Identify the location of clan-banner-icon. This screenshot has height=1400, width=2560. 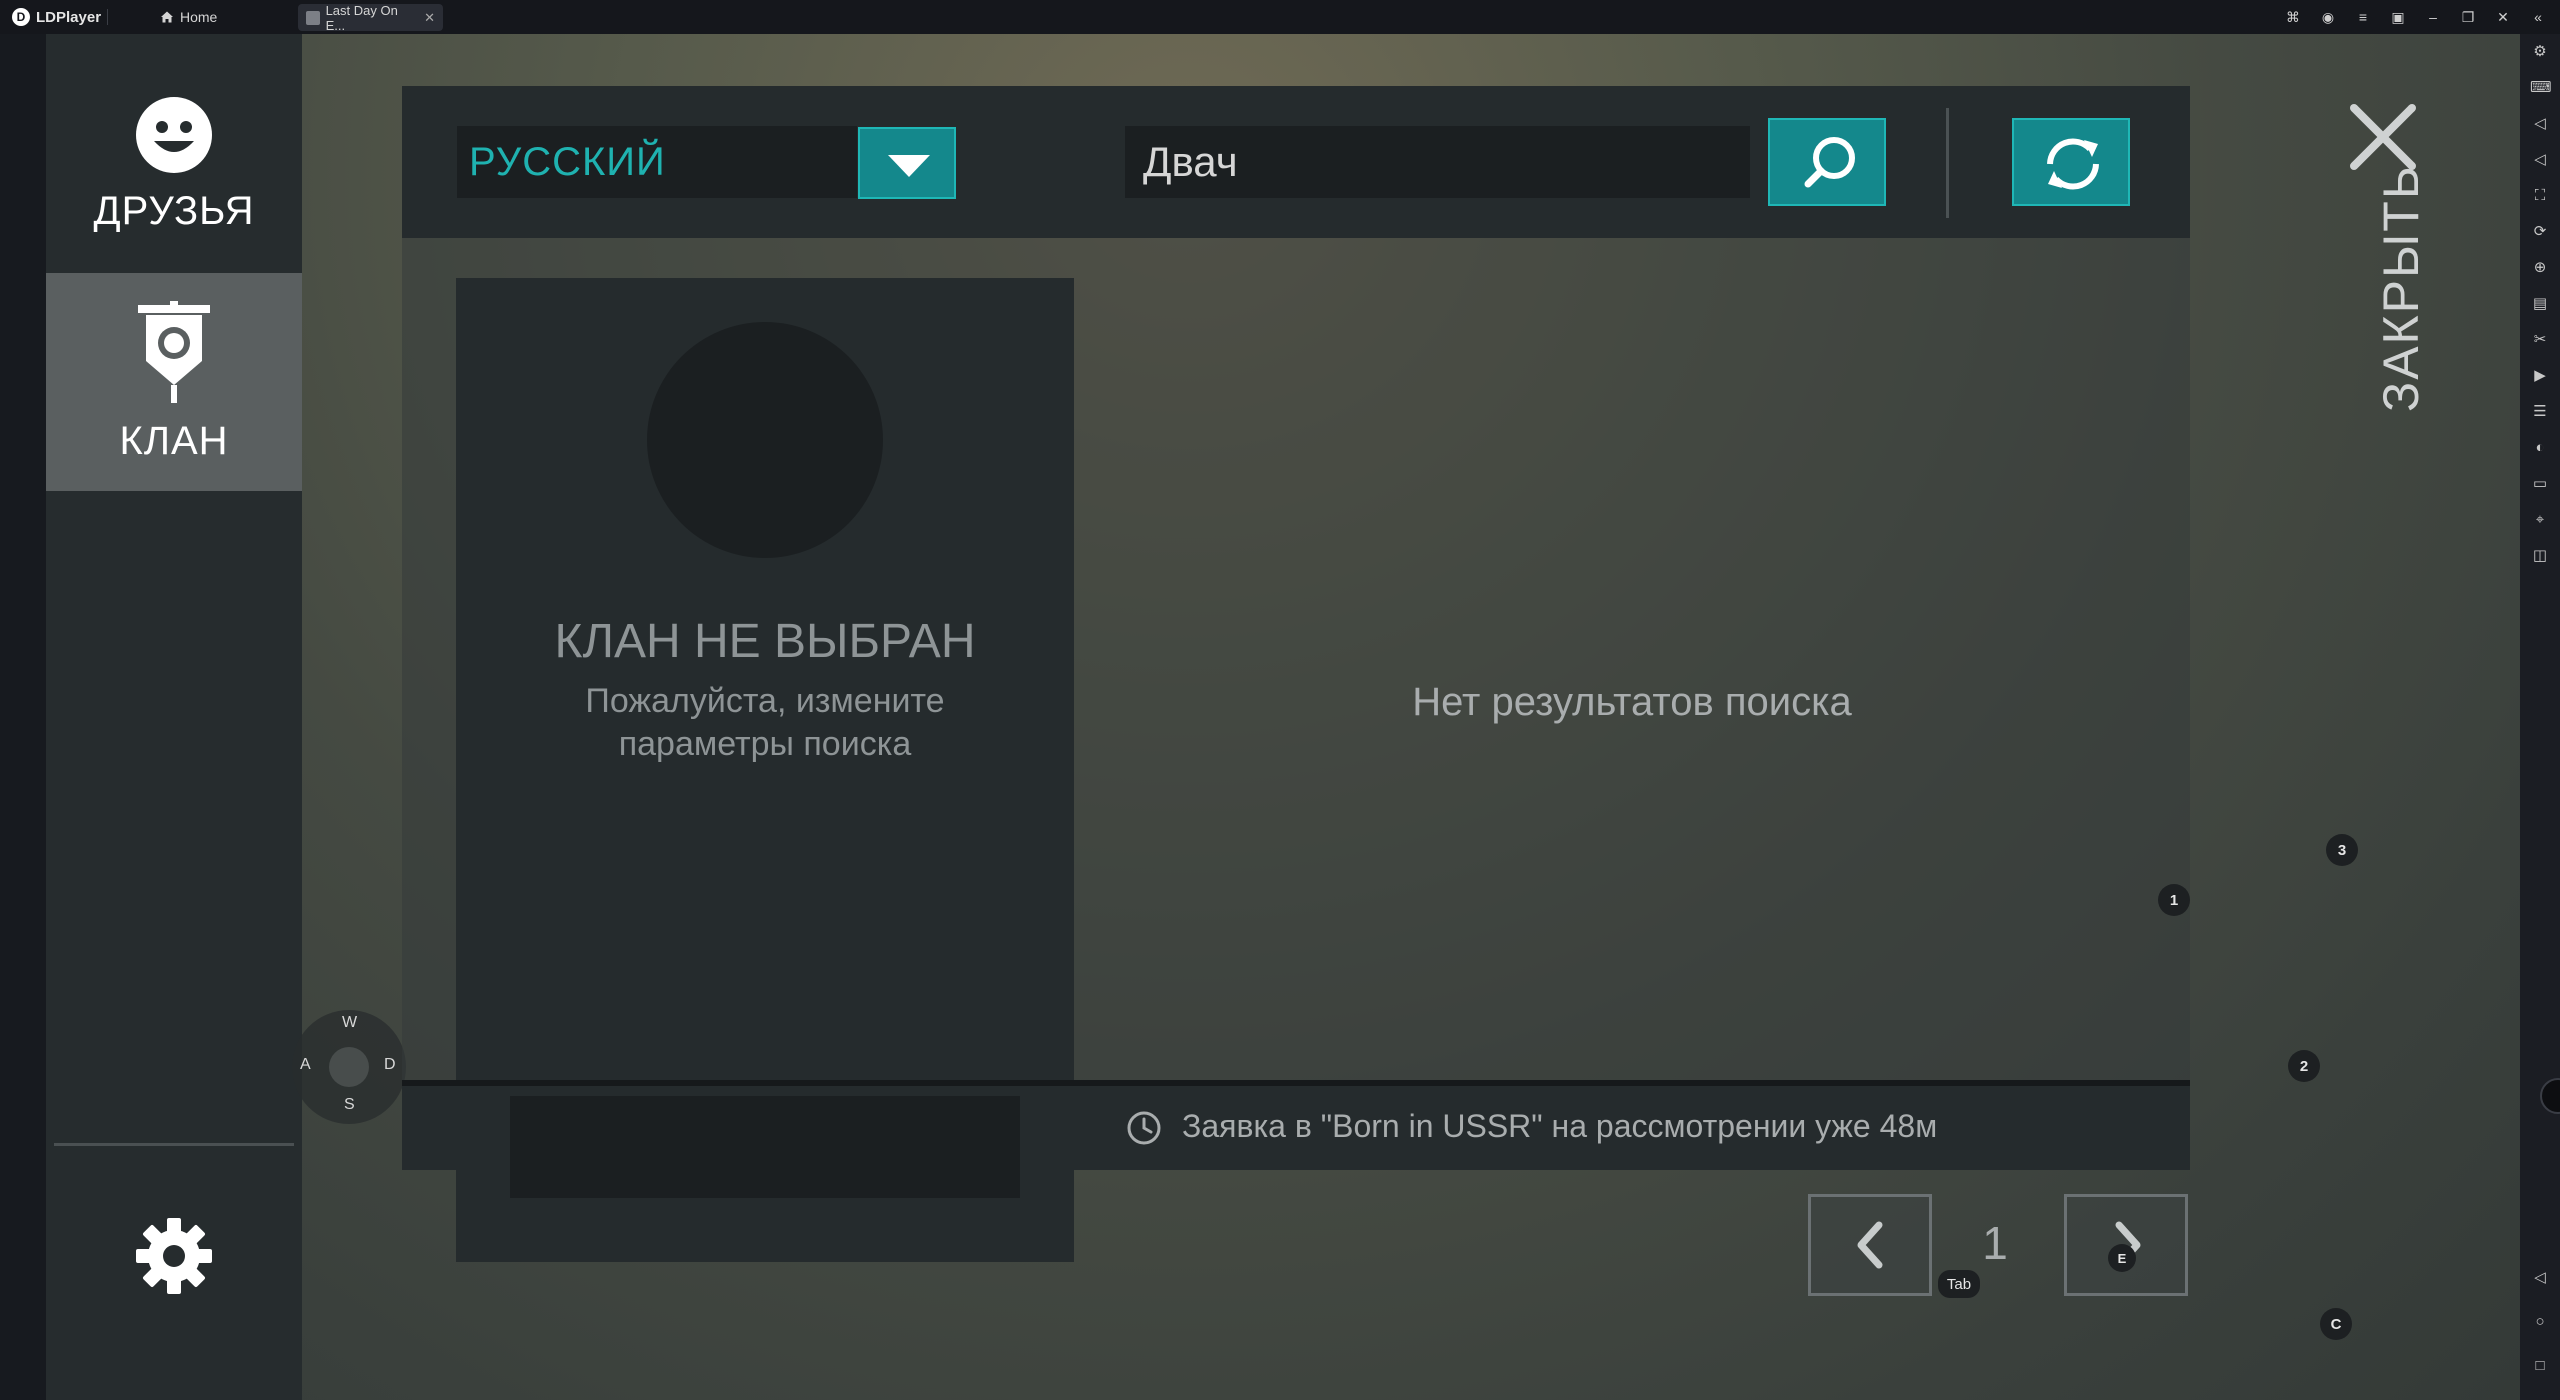
(174, 351).